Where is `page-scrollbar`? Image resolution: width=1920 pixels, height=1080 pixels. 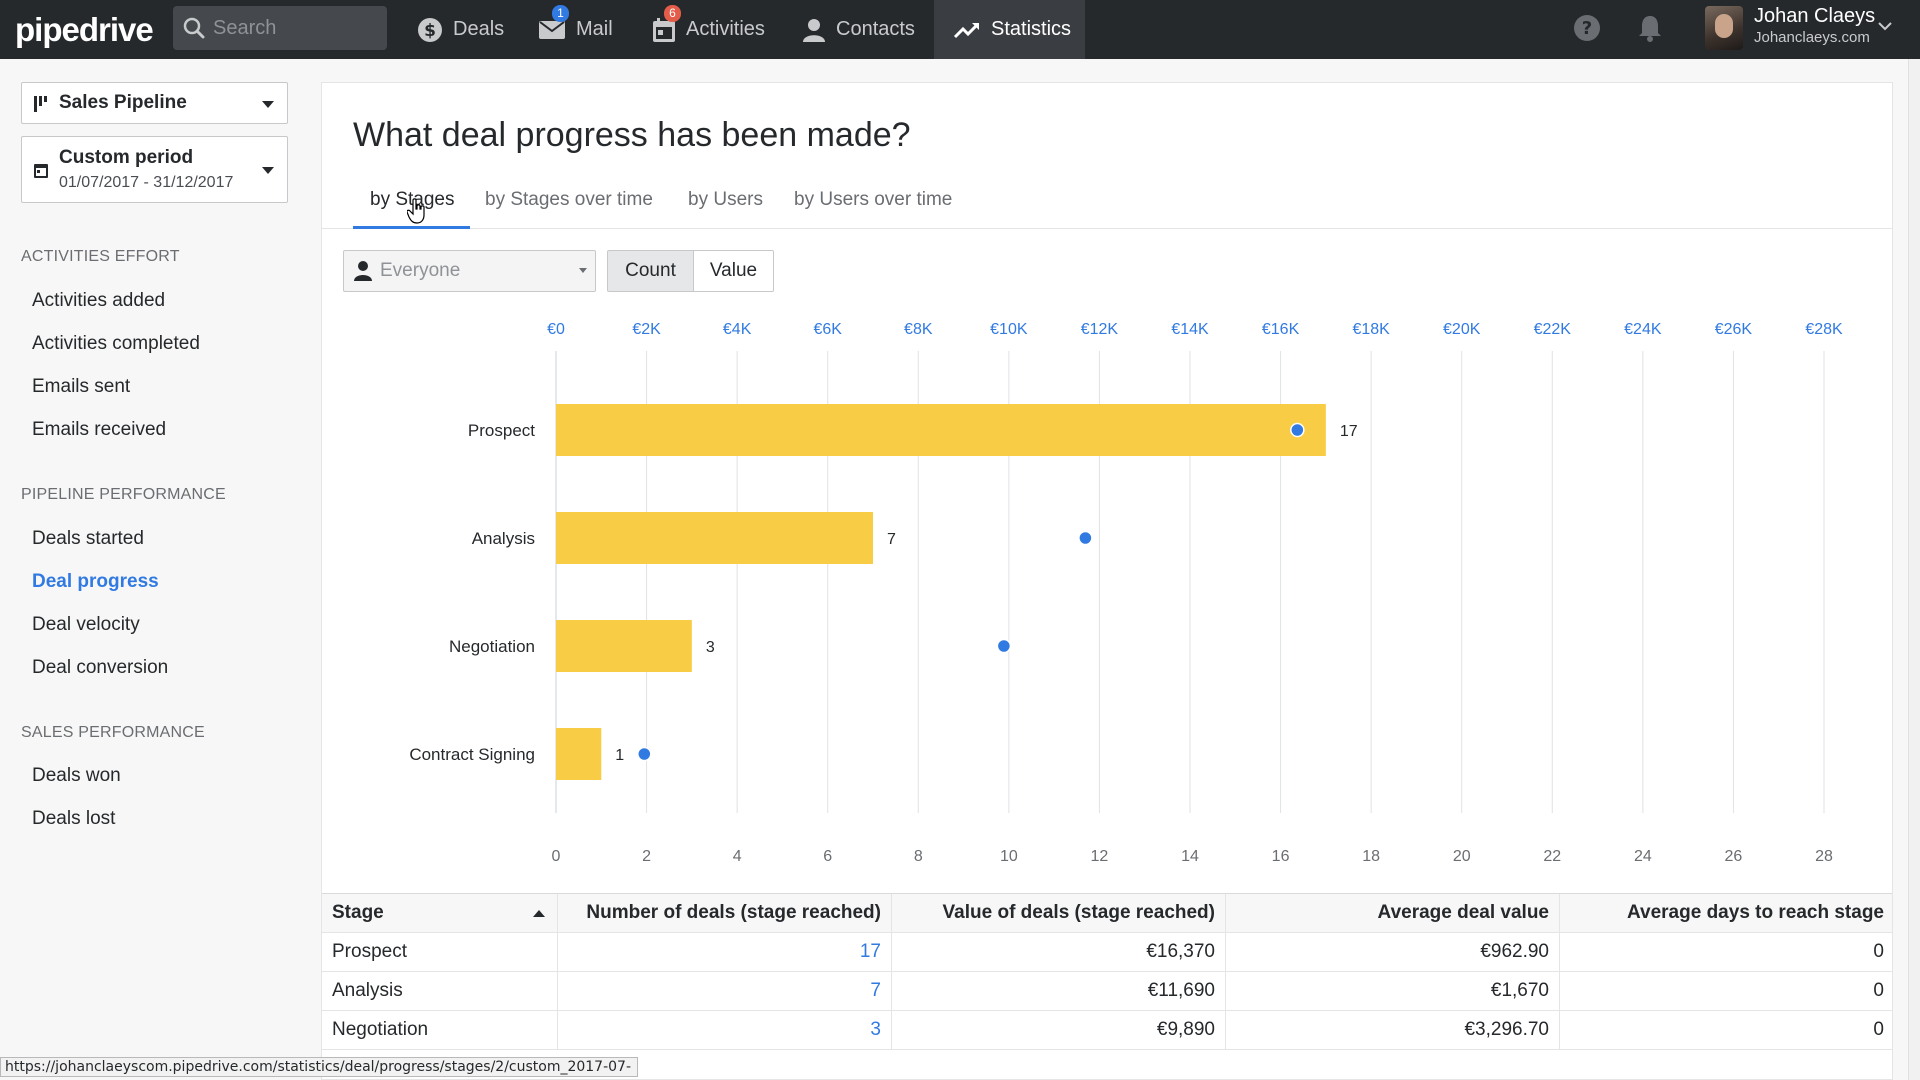
page-scrollbar is located at coordinates (1914, 569).